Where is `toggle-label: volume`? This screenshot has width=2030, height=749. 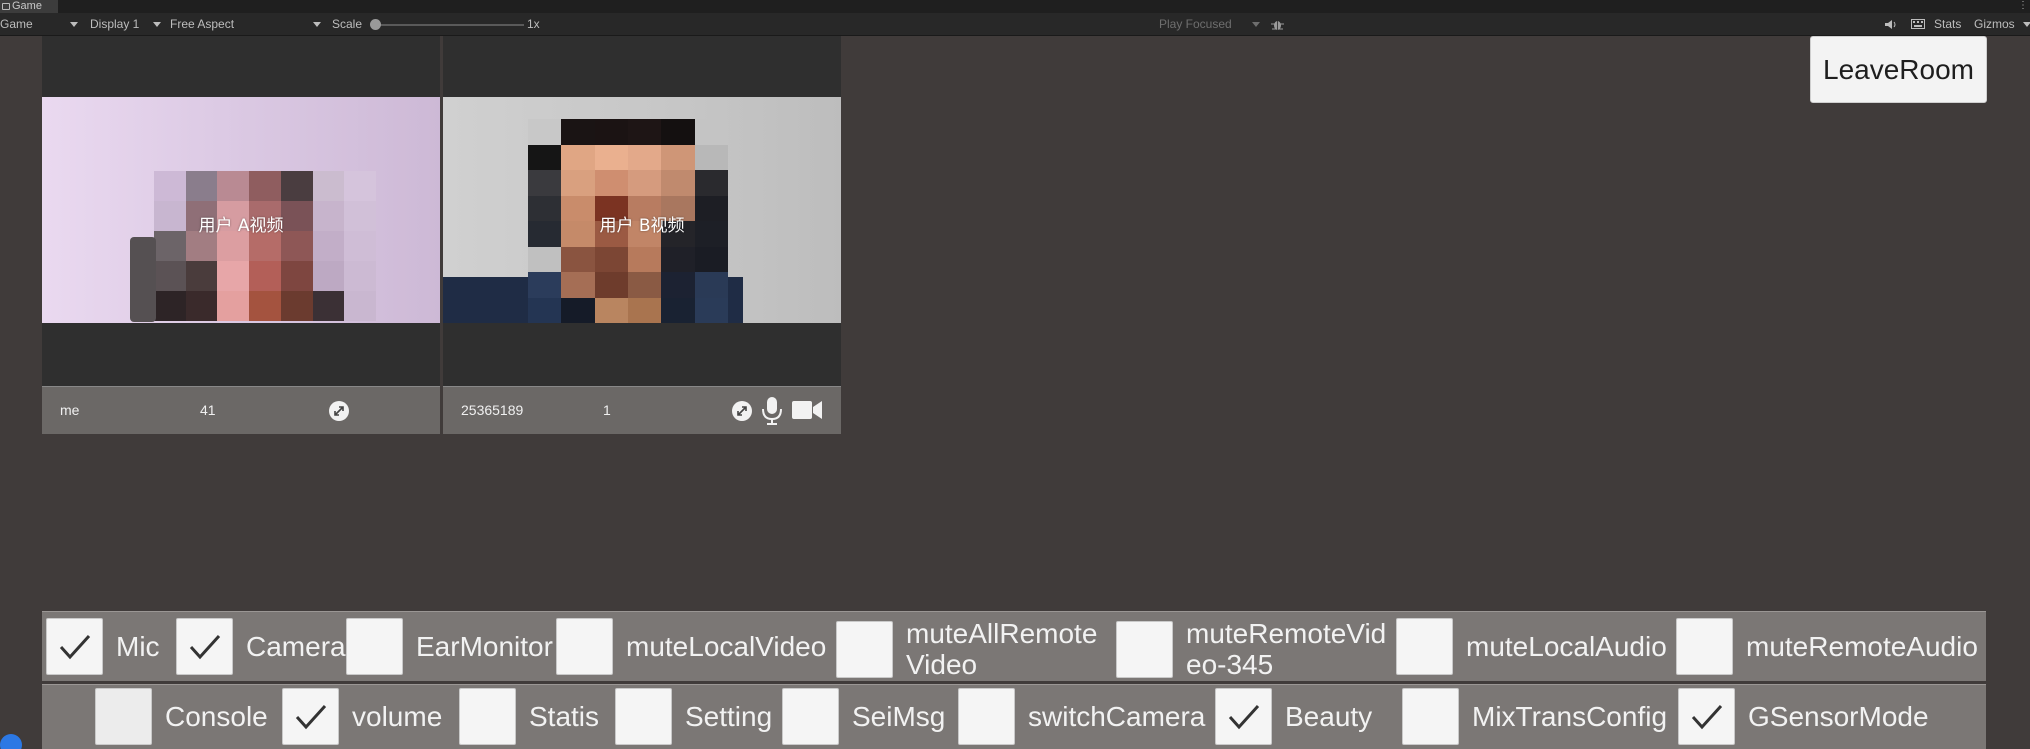
toggle-label: volume is located at coordinates (397, 716).